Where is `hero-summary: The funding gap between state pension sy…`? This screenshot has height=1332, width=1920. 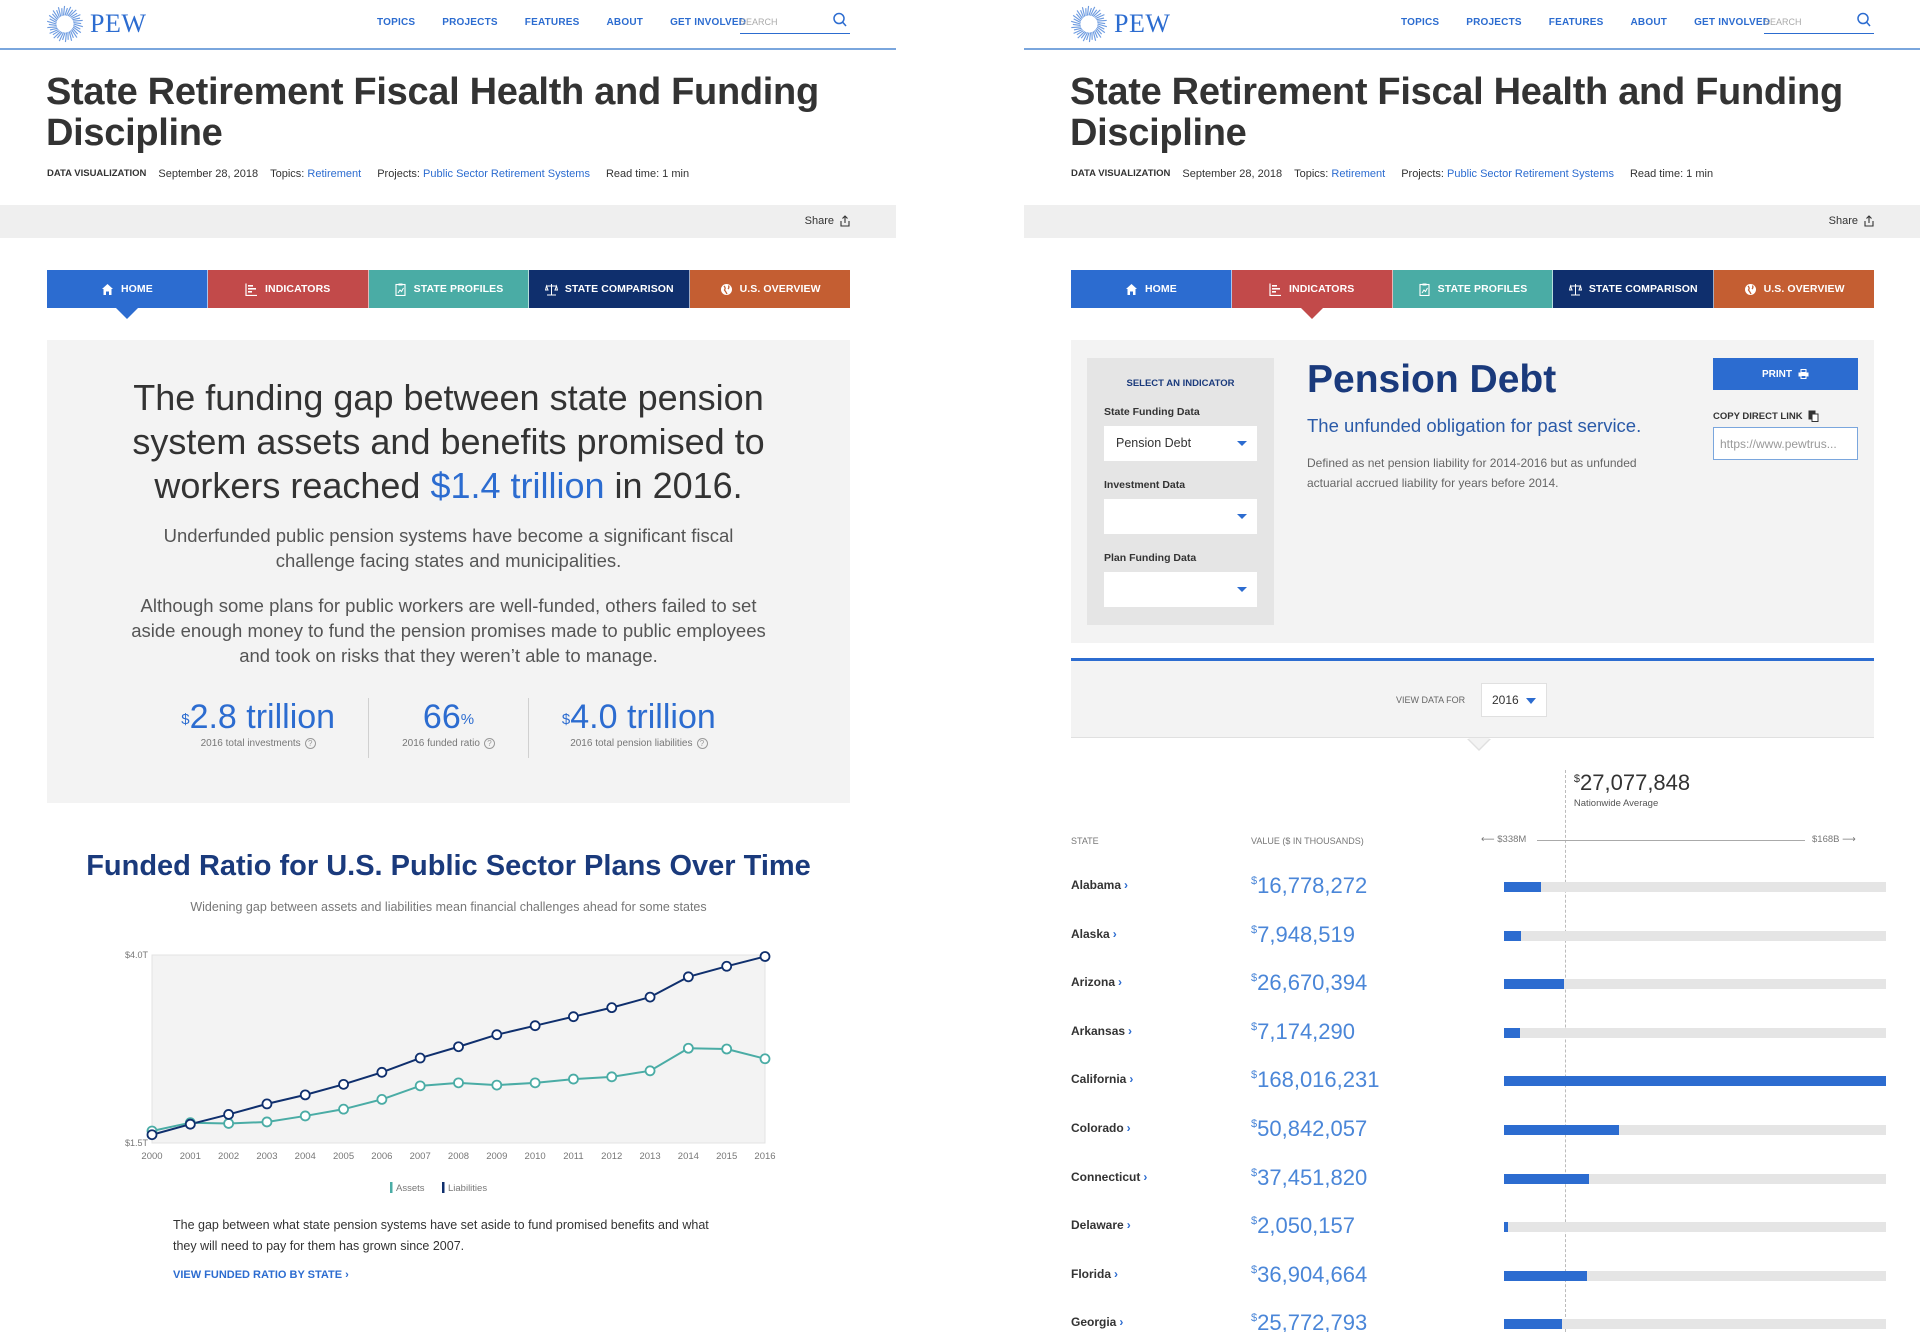
hero-summary: The funding gap between state pension sy… is located at coordinates (448, 571).